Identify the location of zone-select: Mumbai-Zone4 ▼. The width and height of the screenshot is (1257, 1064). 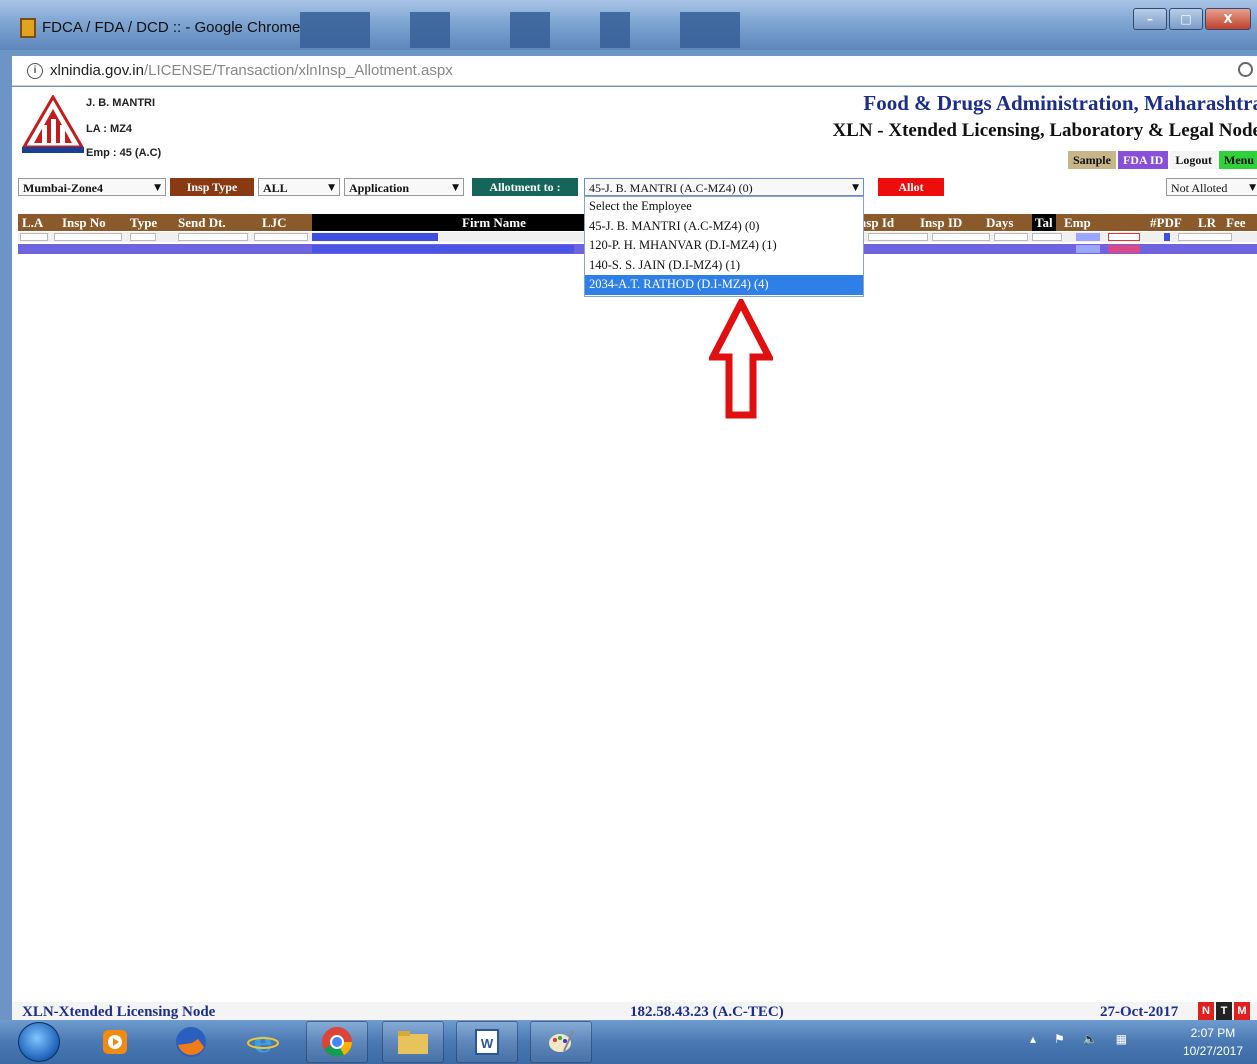
(92, 187).